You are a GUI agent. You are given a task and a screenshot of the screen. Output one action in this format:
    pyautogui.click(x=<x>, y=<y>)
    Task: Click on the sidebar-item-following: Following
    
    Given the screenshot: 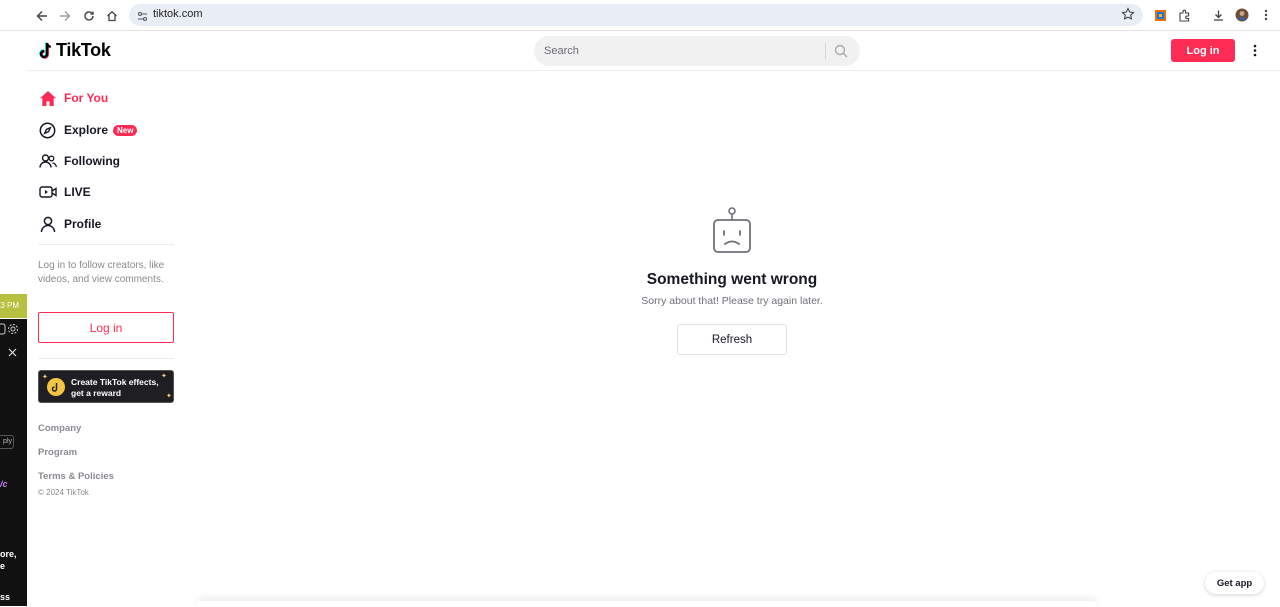 What is the action you would take?
    pyautogui.click(x=79, y=161)
    